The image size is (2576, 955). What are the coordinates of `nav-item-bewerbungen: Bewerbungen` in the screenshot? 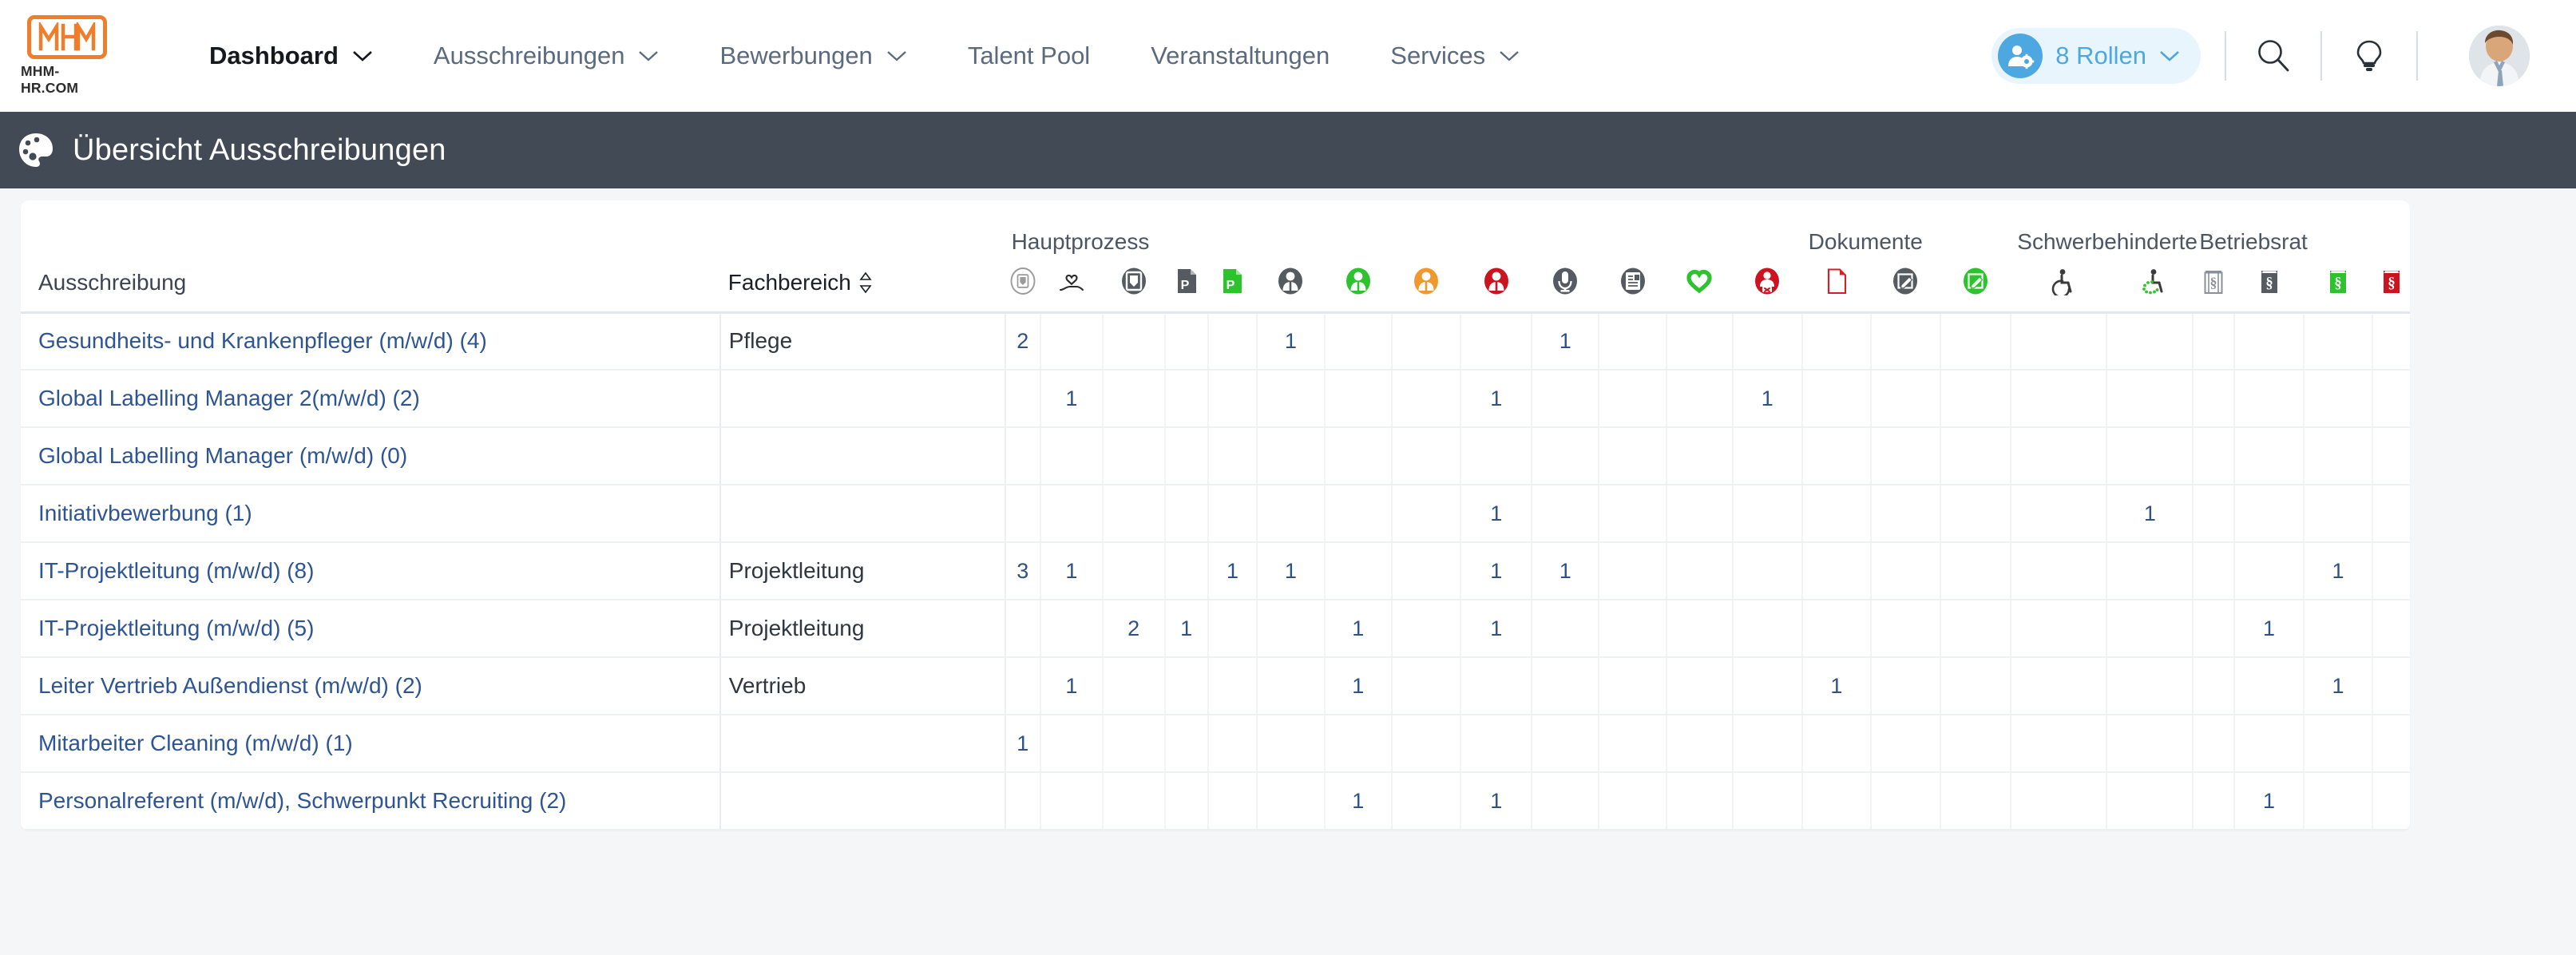 It's located at (812, 56).